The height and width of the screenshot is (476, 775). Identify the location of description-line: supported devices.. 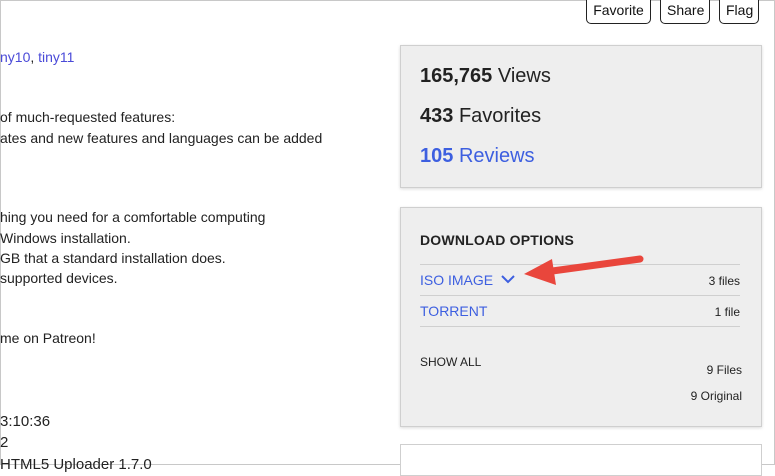
(59, 278).